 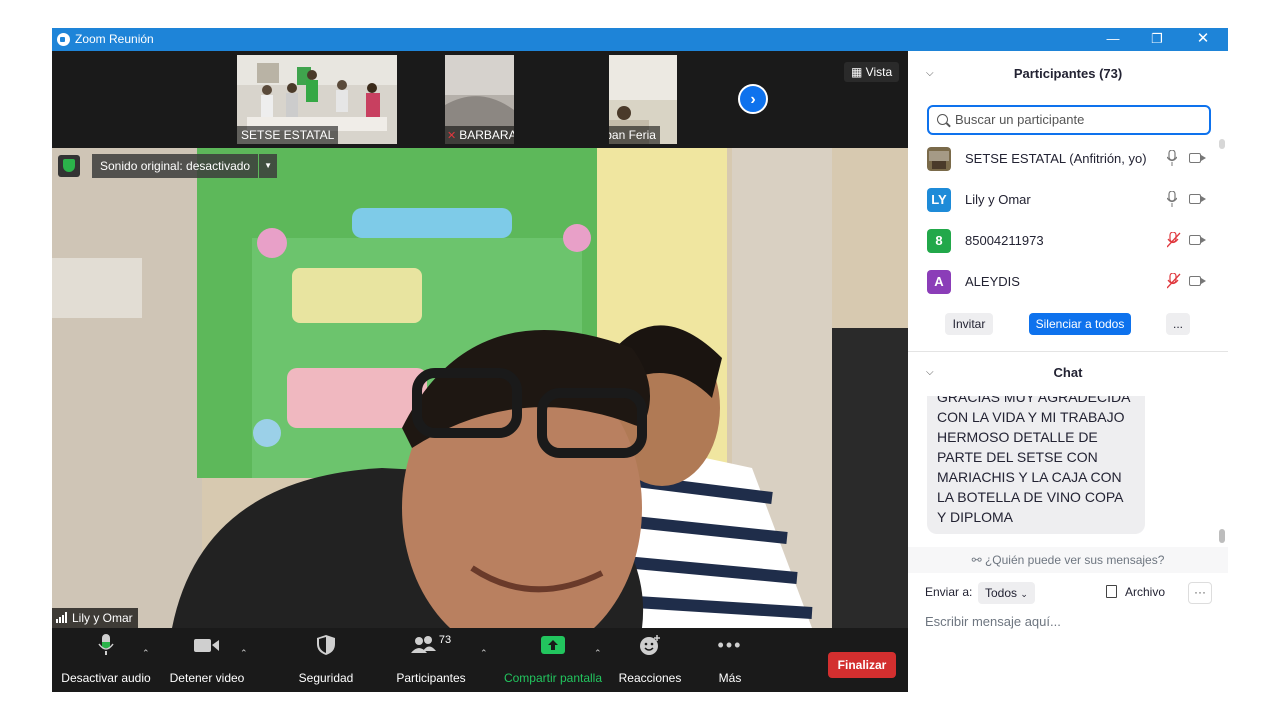 What do you see at coordinates (978, 560) in the screenshot?
I see `person-icon: ⚯` at bounding box center [978, 560].